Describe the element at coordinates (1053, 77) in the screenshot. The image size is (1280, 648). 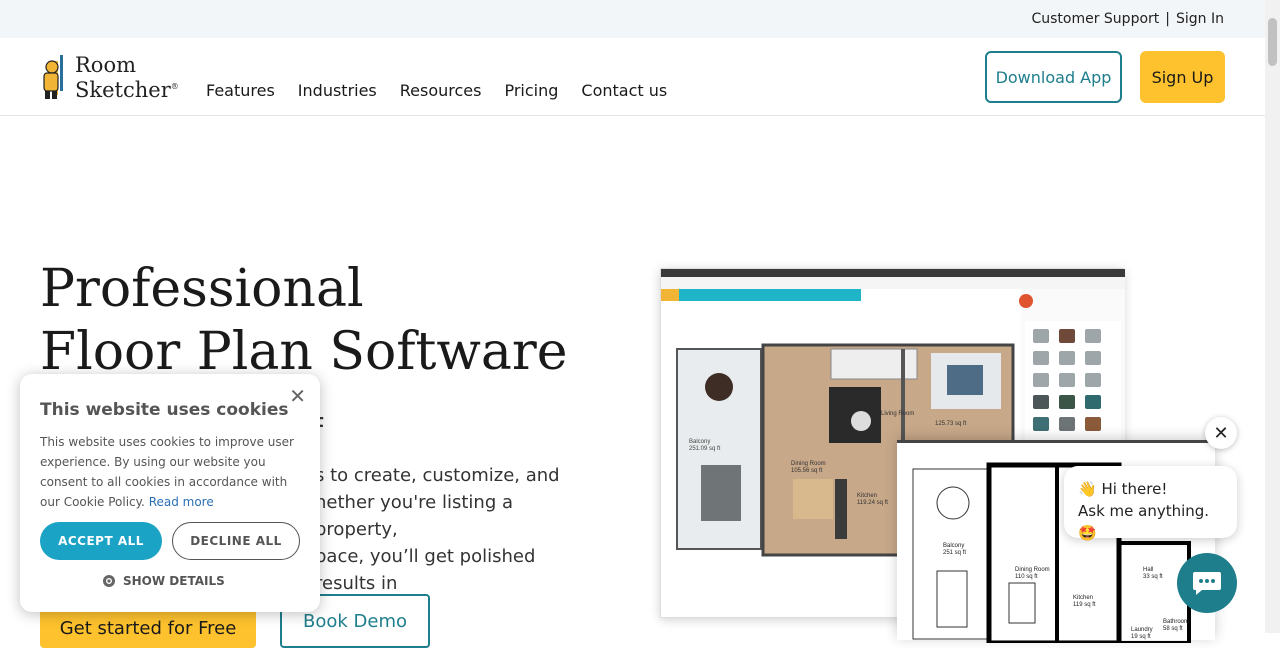
I see `download-app-button: Download App` at that location.